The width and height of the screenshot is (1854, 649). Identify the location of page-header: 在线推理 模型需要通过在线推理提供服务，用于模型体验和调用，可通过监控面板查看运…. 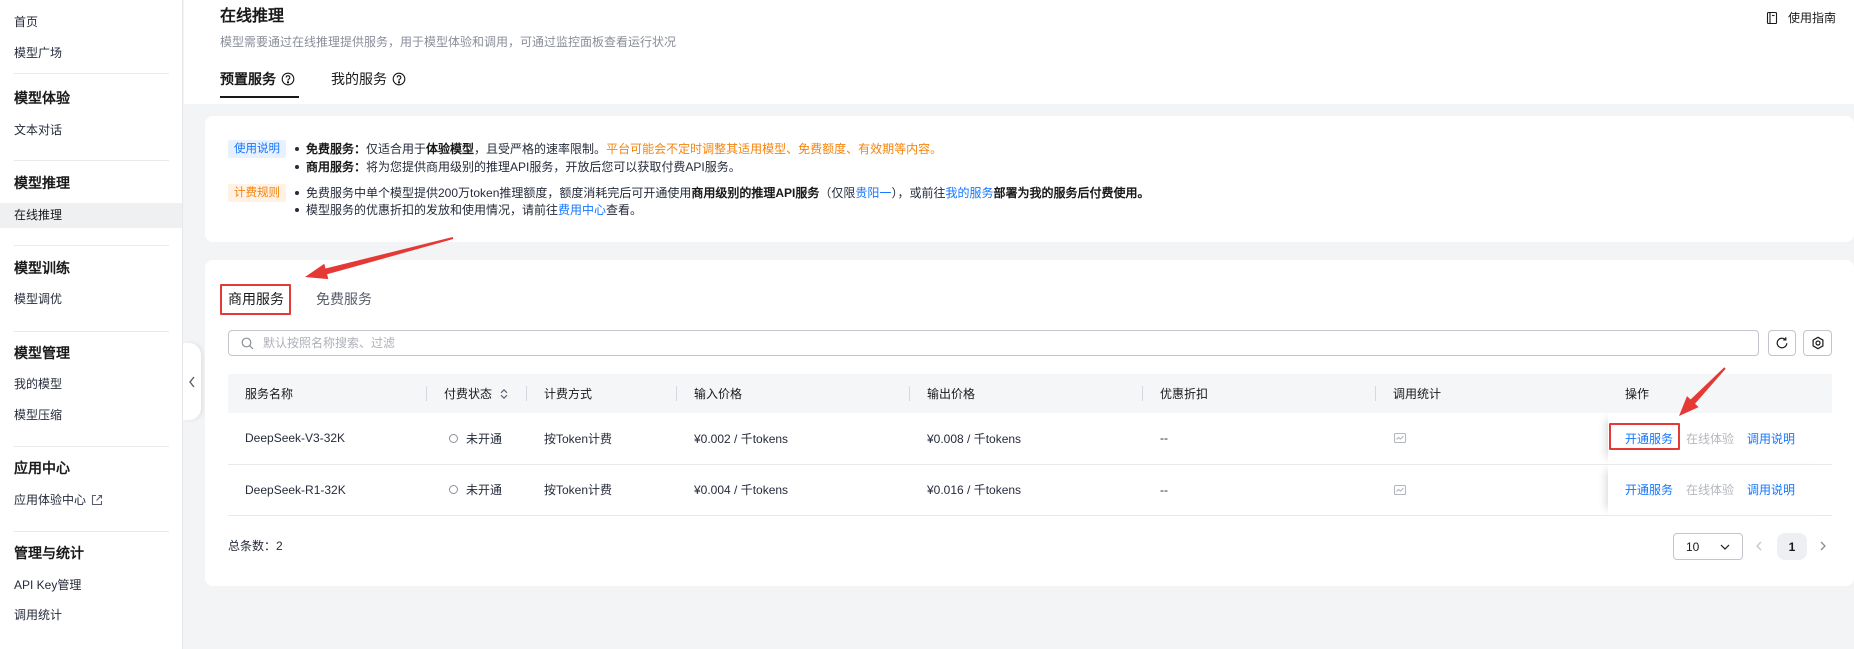
(1019, 52).